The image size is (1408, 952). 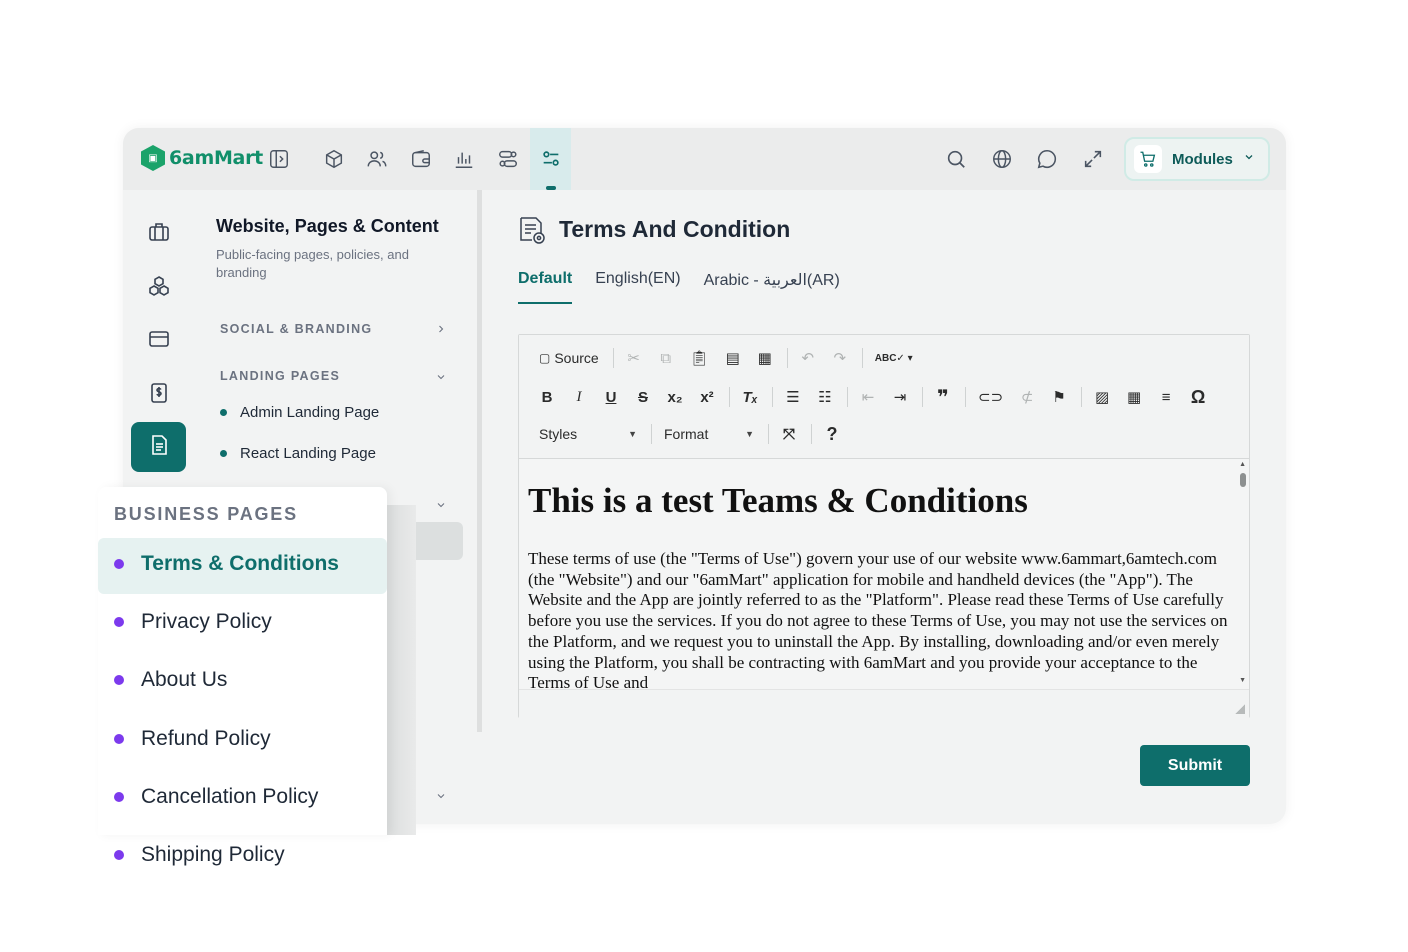 I want to click on superscript-icon: x², so click(x=707, y=397).